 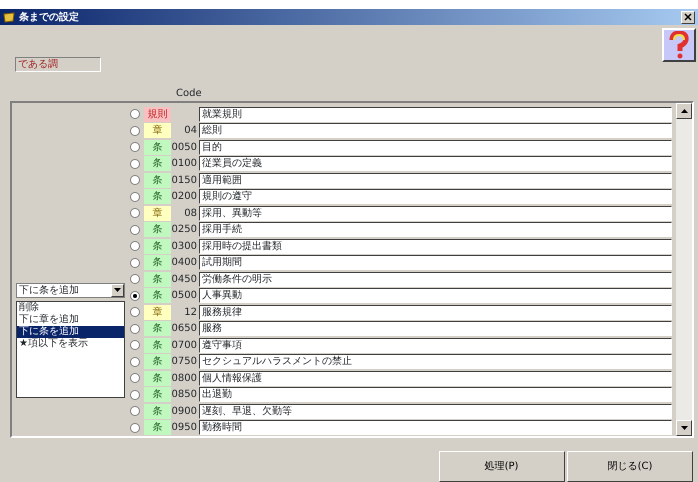 What do you see at coordinates (70, 344) in the screenshot?
I see `list-item: ★項以下を表示` at bounding box center [70, 344].